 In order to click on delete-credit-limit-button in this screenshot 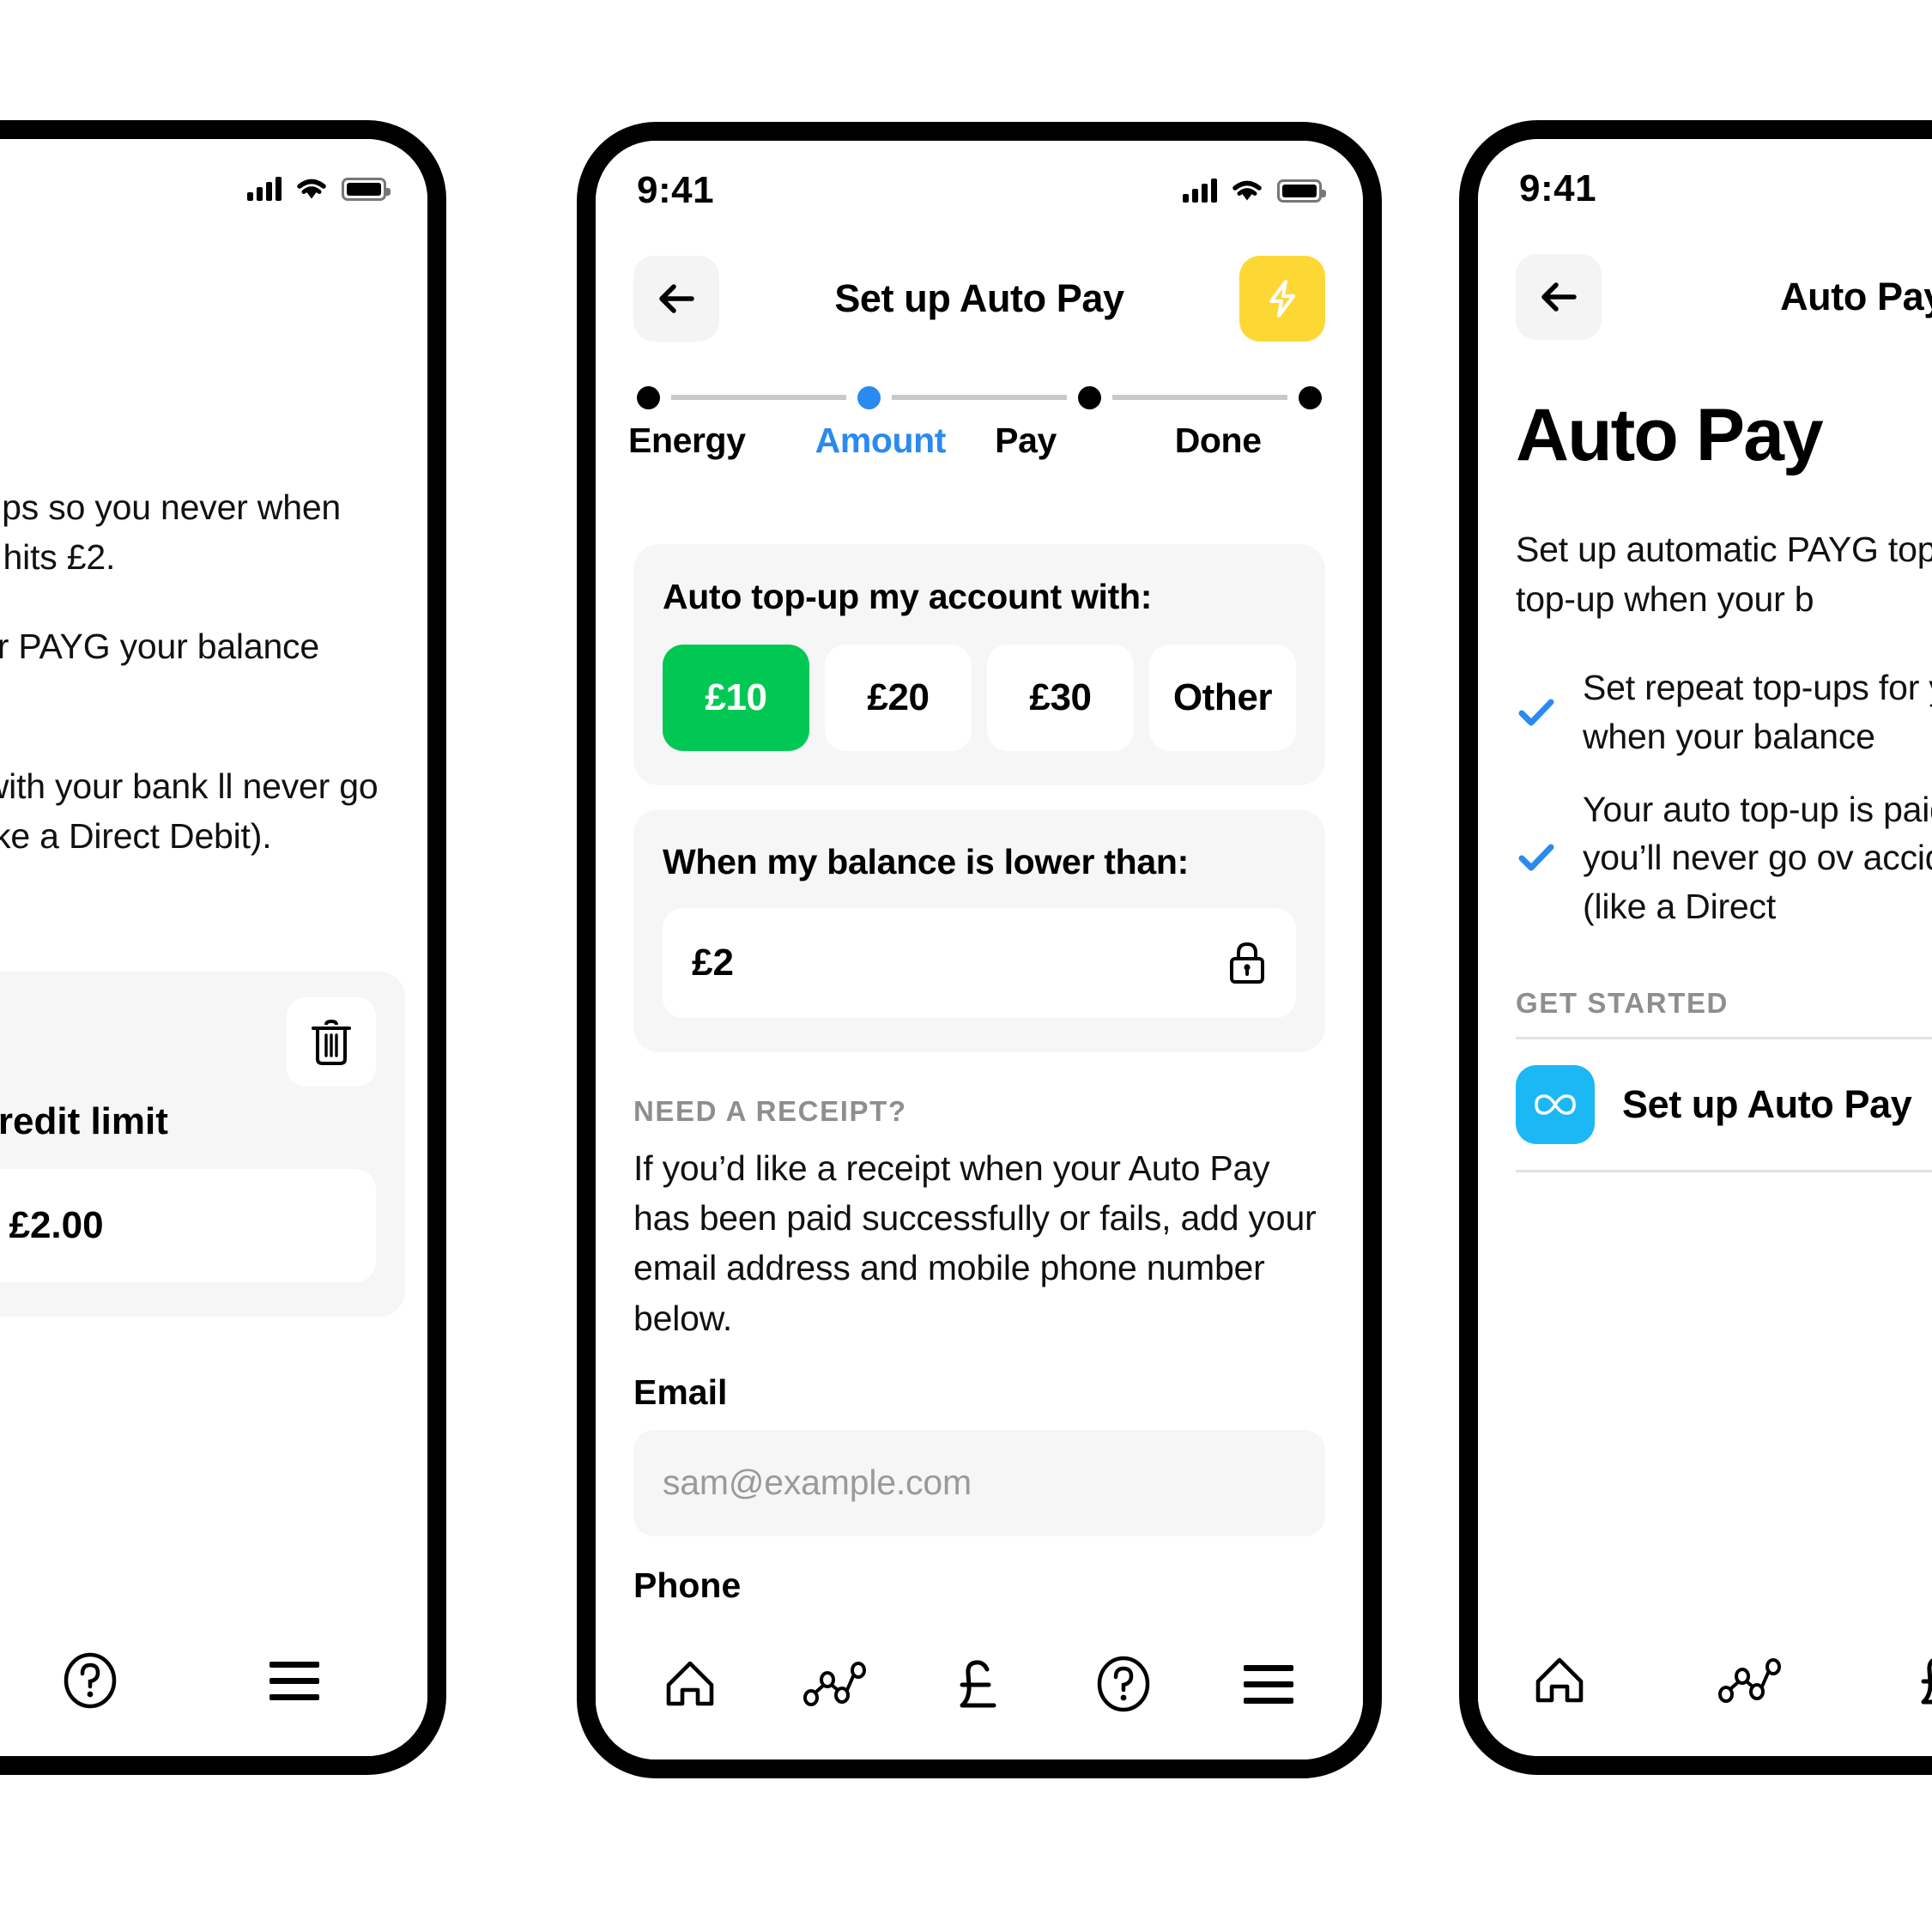, I will do `click(331, 1042)`.